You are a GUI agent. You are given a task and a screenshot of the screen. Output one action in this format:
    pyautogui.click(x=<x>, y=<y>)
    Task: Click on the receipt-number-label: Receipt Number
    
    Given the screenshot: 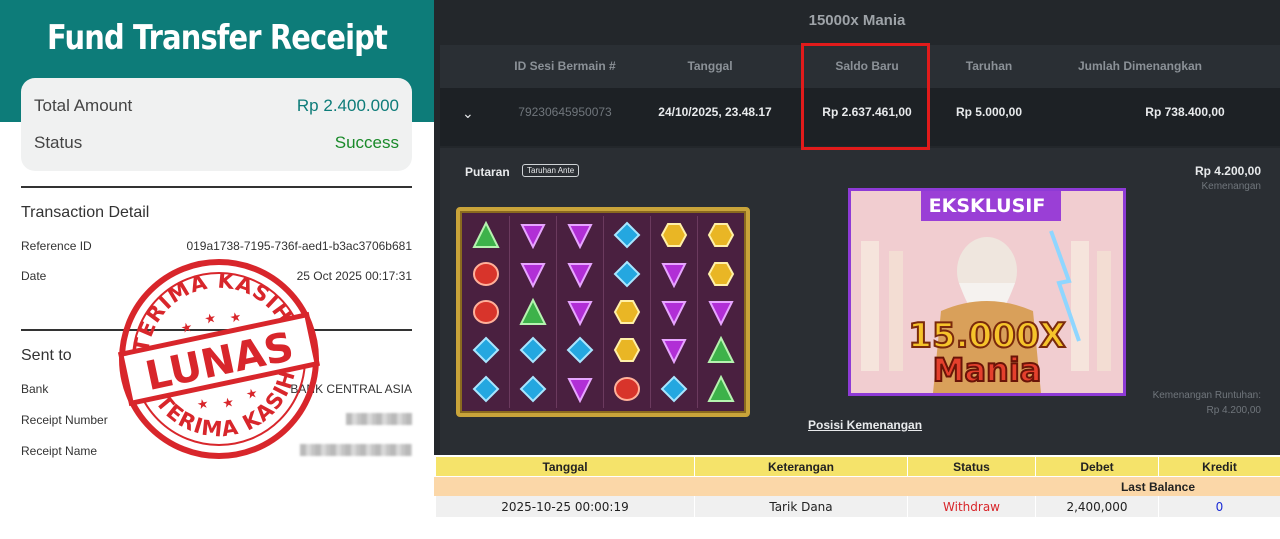 What is the action you would take?
    pyautogui.click(x=64, y=420)
    